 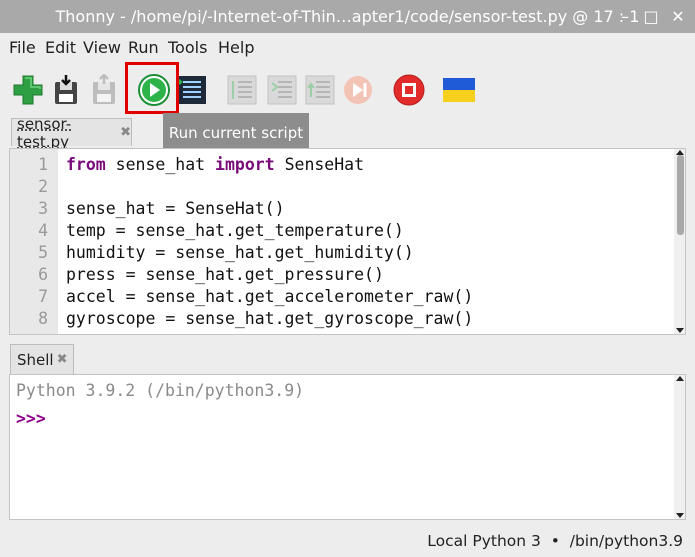 I want to click on shell-scrollbar, so click(x=679, y=447).